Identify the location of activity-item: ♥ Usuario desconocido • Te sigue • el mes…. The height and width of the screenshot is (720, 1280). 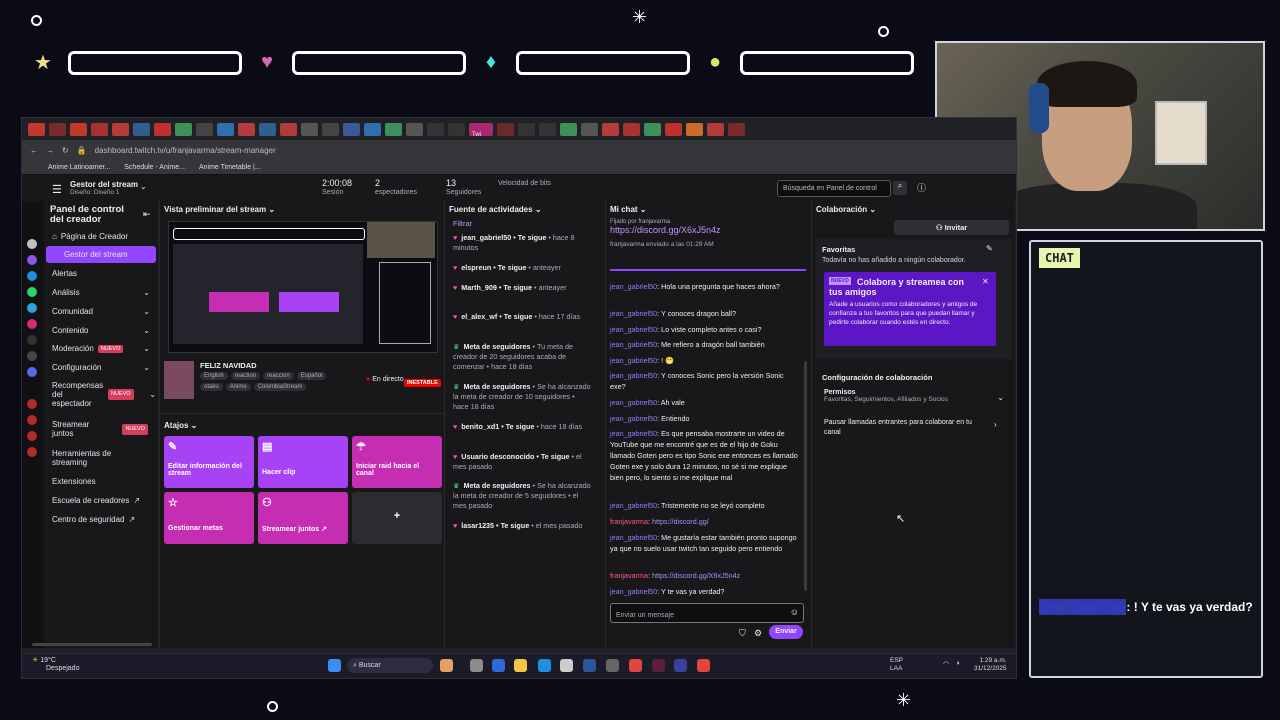
(522, 462).